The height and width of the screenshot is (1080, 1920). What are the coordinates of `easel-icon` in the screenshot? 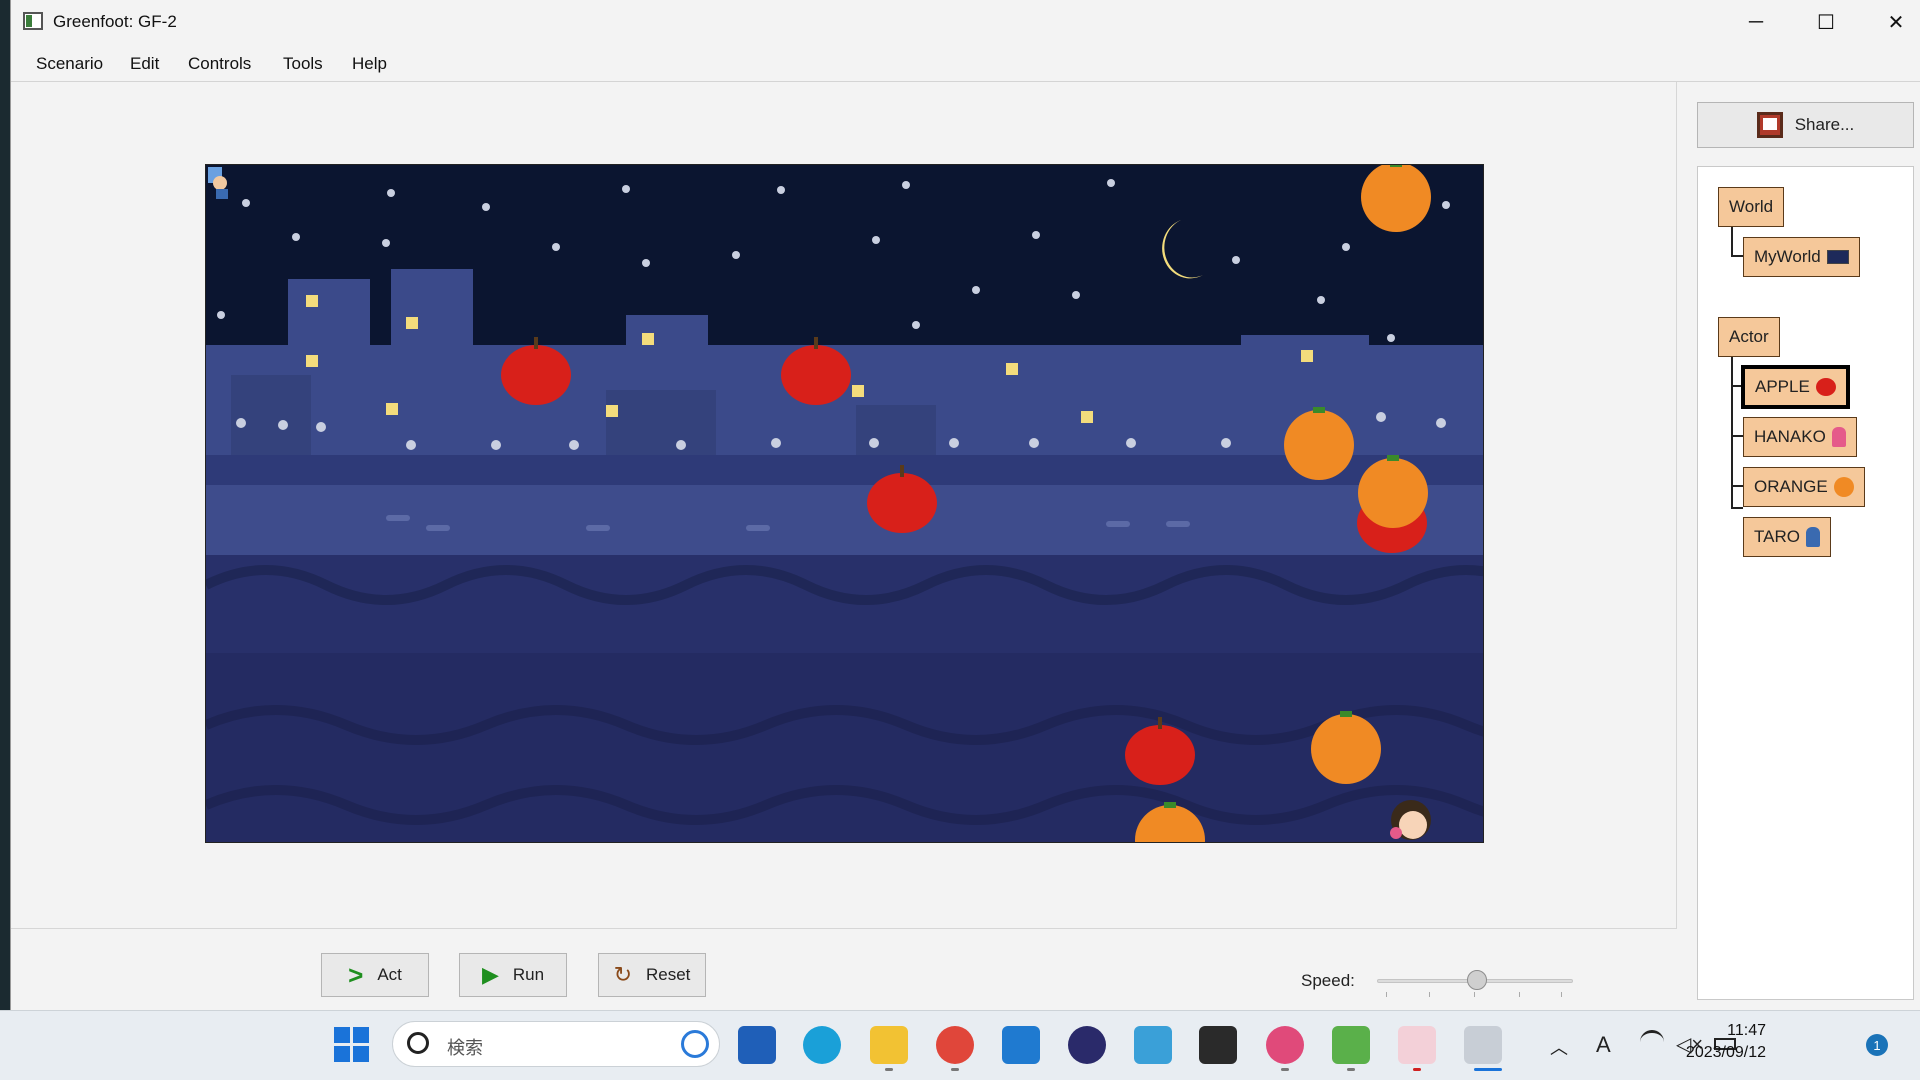 It's located at (1769, 125).